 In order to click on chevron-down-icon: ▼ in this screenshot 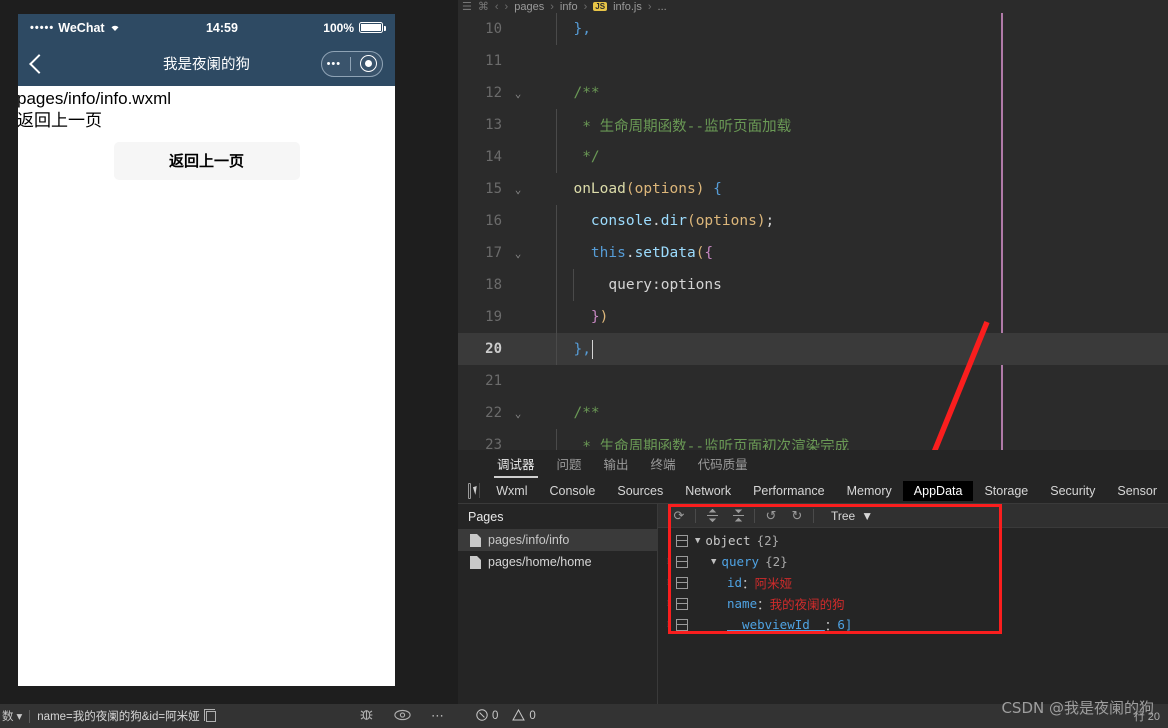, I will do `click(867, 515)`.